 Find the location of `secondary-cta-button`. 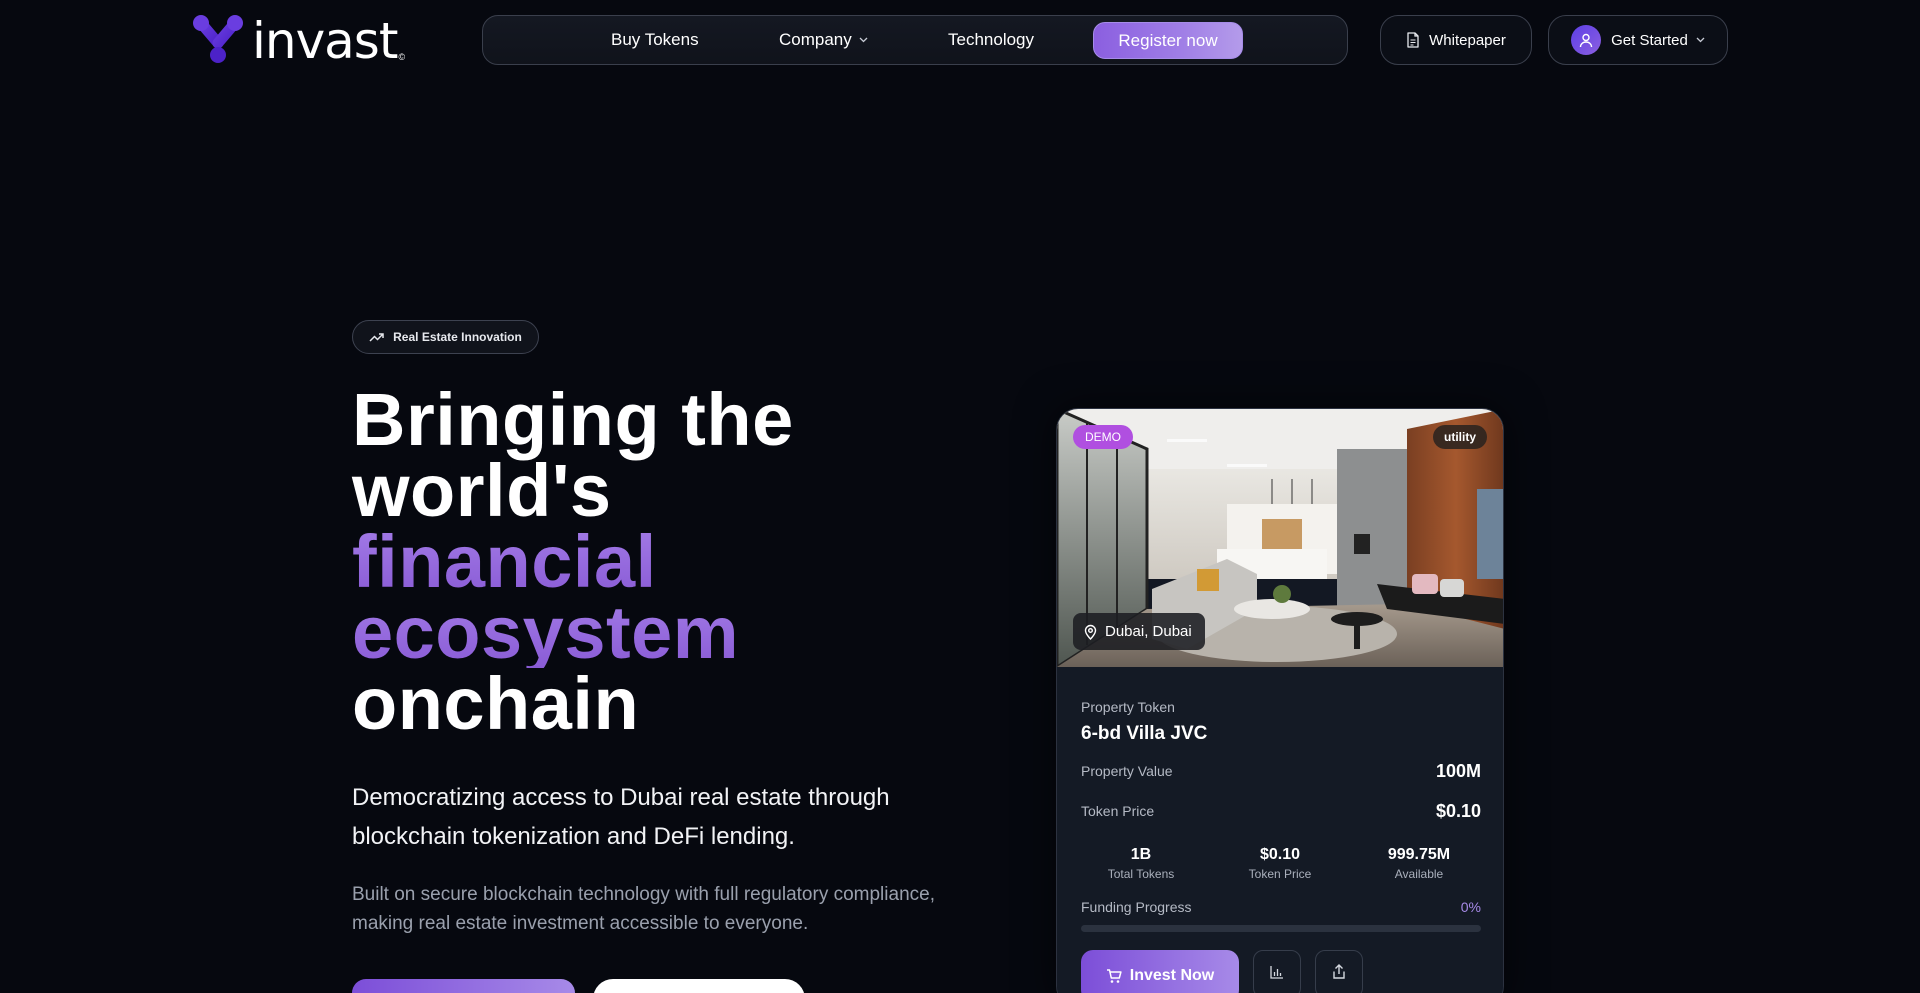

secondary-cta-button is located at coordinates (699, 986).